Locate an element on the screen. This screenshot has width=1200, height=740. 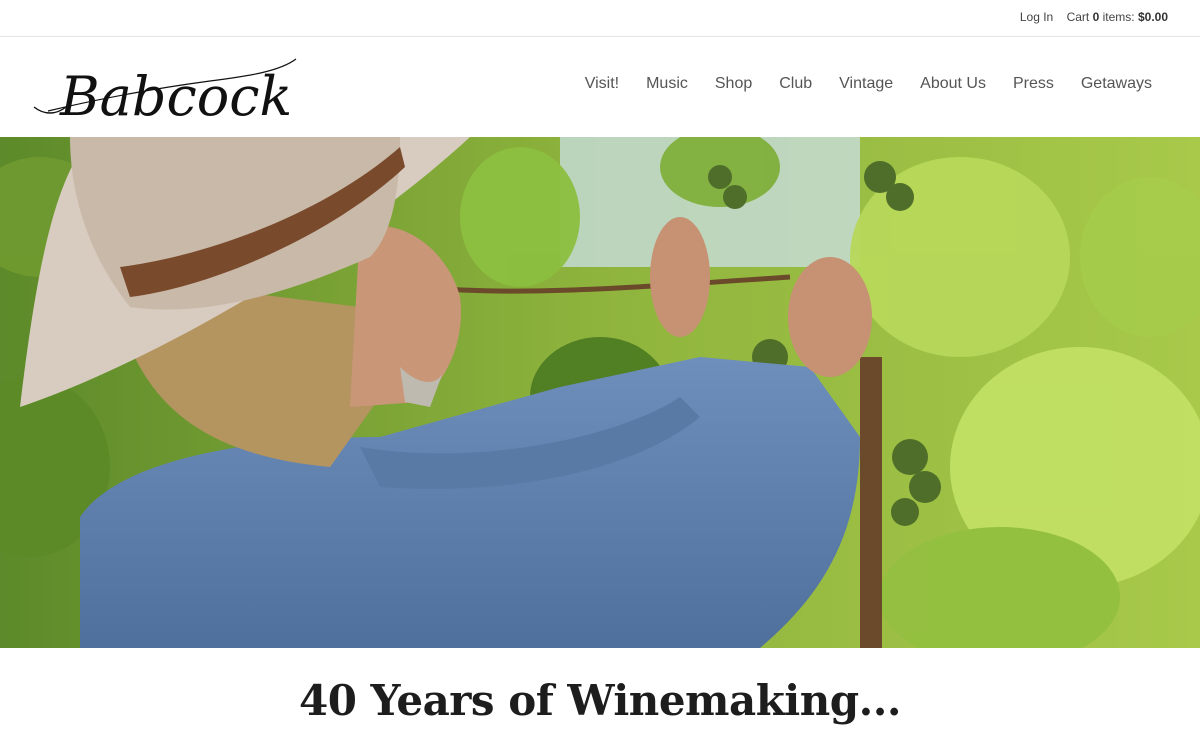
brand-logo: Babcock is located at coordinates (165, 88).